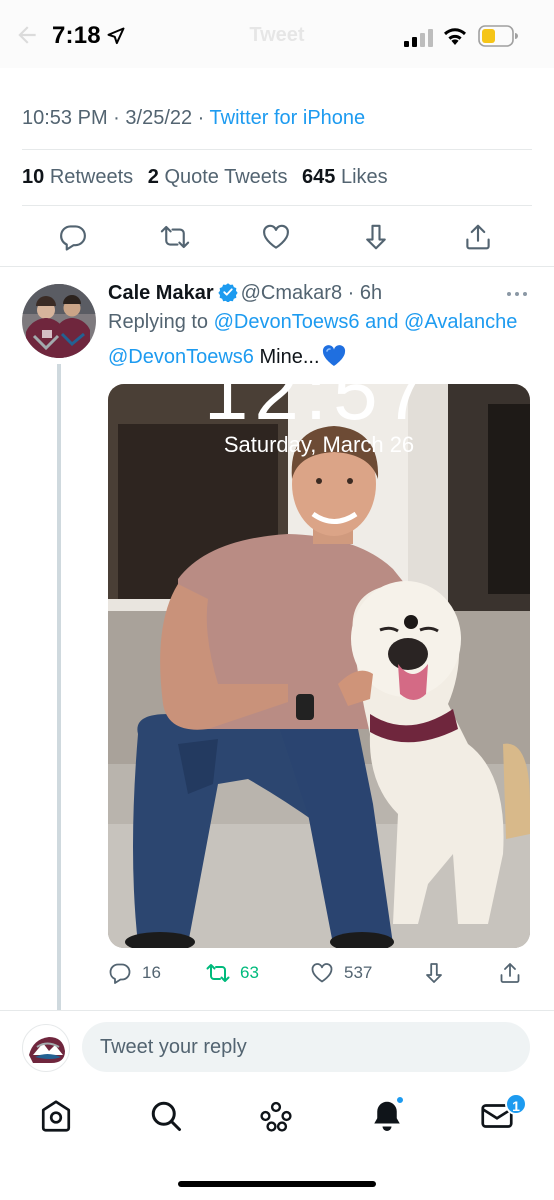 The width and height of the screenshot is (554, 1200). I want to click on replying-to: Replying to @DevonToews6 and @Avalanche, so click(312, 322).